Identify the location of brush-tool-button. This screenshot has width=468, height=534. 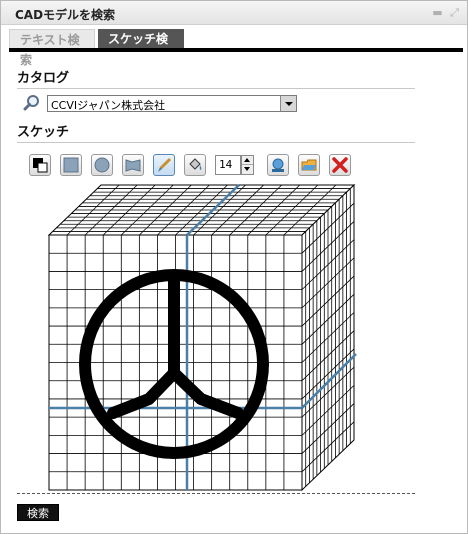
(164, 165).